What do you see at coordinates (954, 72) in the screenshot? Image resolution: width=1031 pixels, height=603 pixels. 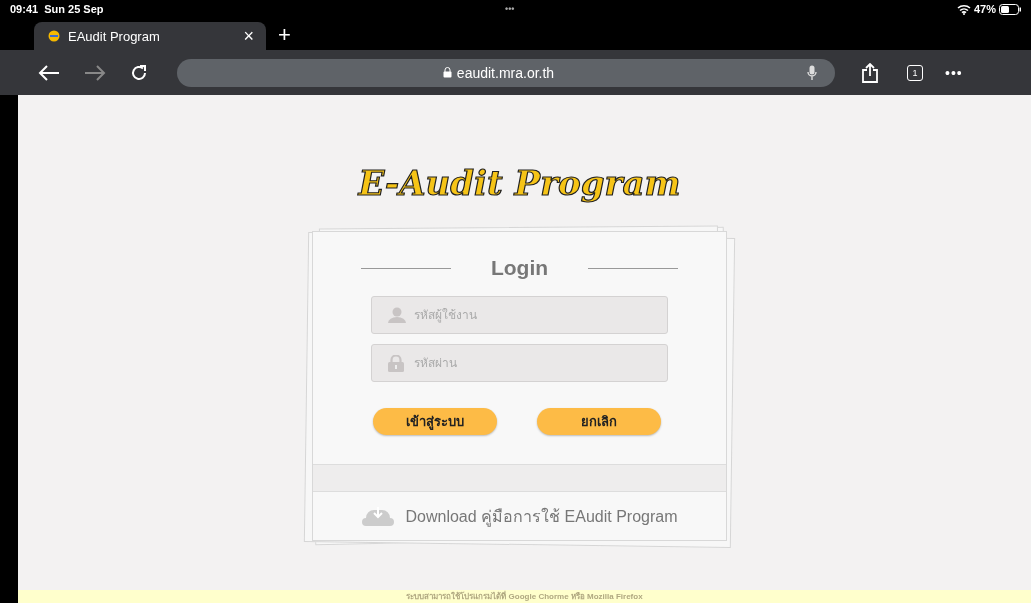 I see `more-menu-button: •••` at bounding box center [954, 72].